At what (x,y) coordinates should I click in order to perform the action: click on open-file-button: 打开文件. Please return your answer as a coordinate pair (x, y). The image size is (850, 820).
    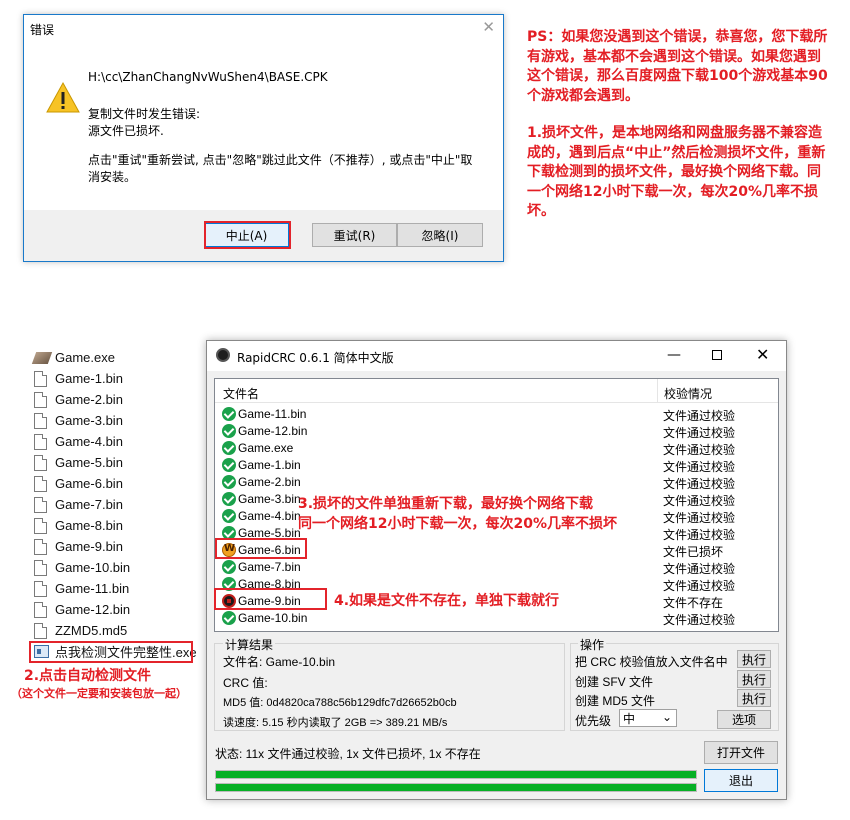
    Looking at the image, I should click on (741, 752).